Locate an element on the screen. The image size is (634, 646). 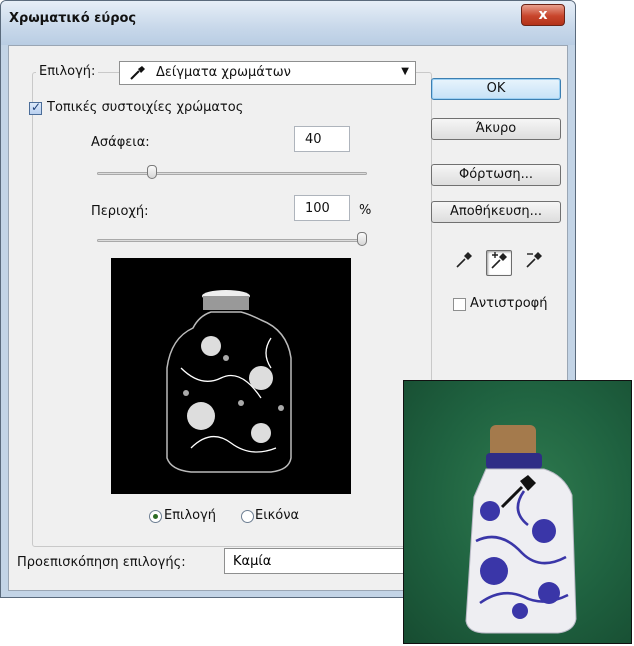
close-button: x is located at coordinates (543, 15).